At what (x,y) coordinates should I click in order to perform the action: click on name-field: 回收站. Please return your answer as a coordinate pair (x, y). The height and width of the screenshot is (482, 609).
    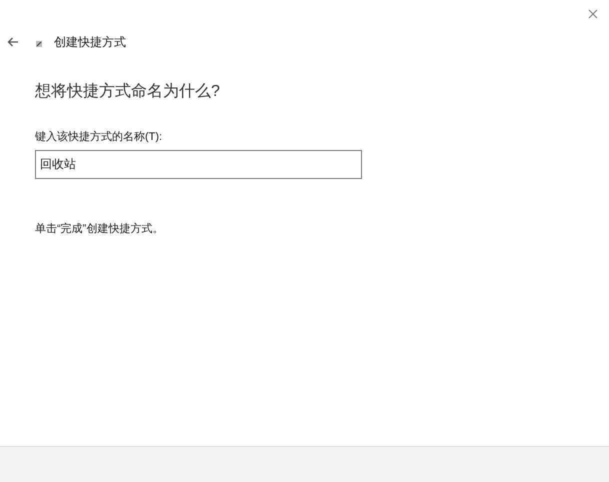
    Looking at the image, I should click on (198, 164).